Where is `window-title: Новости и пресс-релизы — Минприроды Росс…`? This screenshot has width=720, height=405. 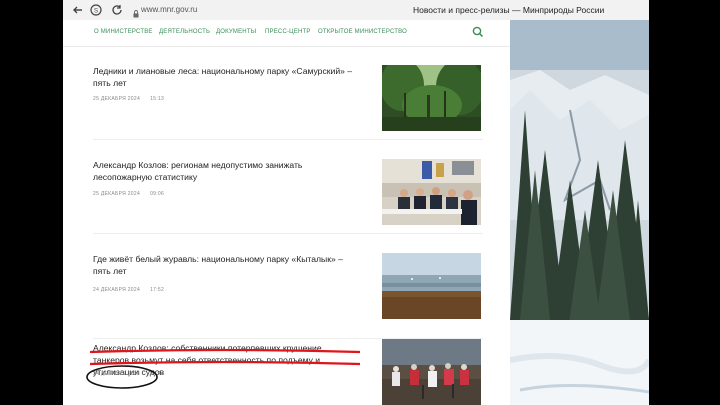
window-title: Новости и пресс-релизы — Минприроды Росс… is located at coordinates (509, 10).